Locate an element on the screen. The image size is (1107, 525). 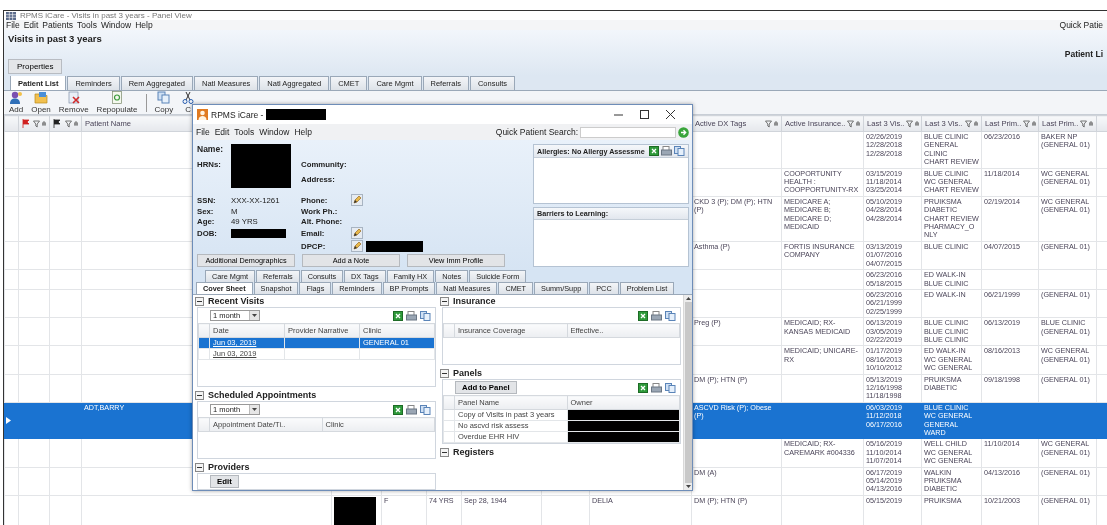
menu-item: Help is located at coordinates (146, 25).